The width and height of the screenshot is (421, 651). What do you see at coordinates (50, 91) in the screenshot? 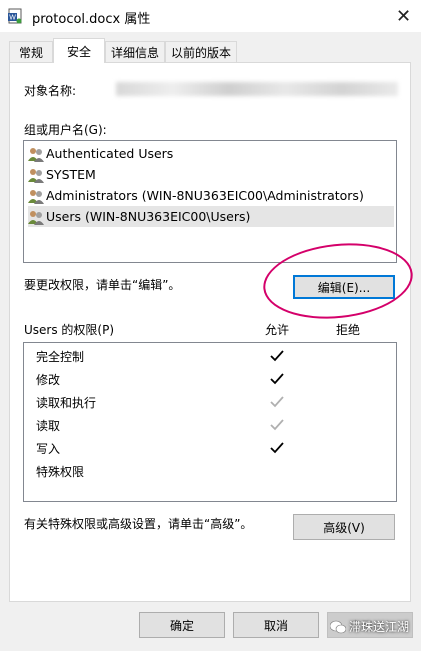
I see `object-name-label: 对象名称:` at bounding box center [50, 91].